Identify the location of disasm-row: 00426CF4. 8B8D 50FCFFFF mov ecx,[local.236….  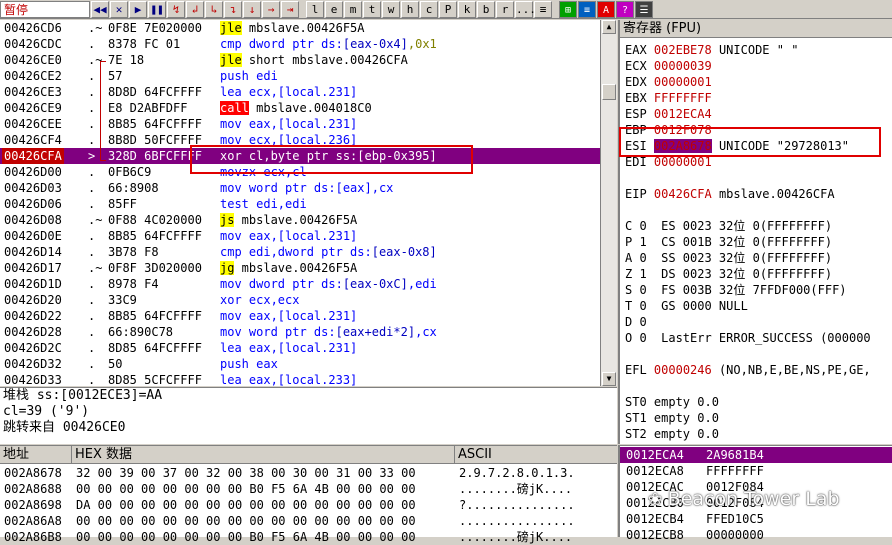
(300, 140).